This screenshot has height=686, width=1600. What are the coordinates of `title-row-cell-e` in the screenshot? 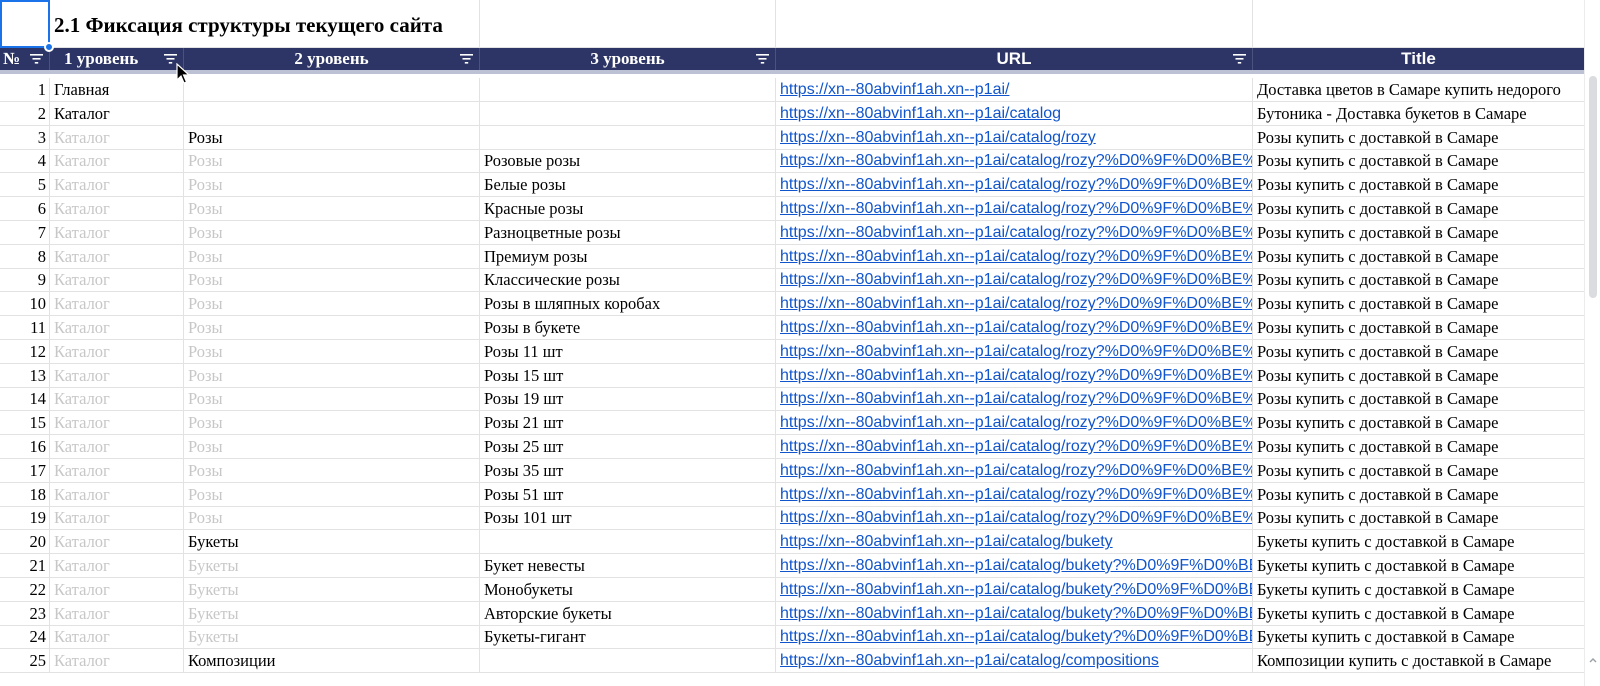 It's located at (1014, 24).